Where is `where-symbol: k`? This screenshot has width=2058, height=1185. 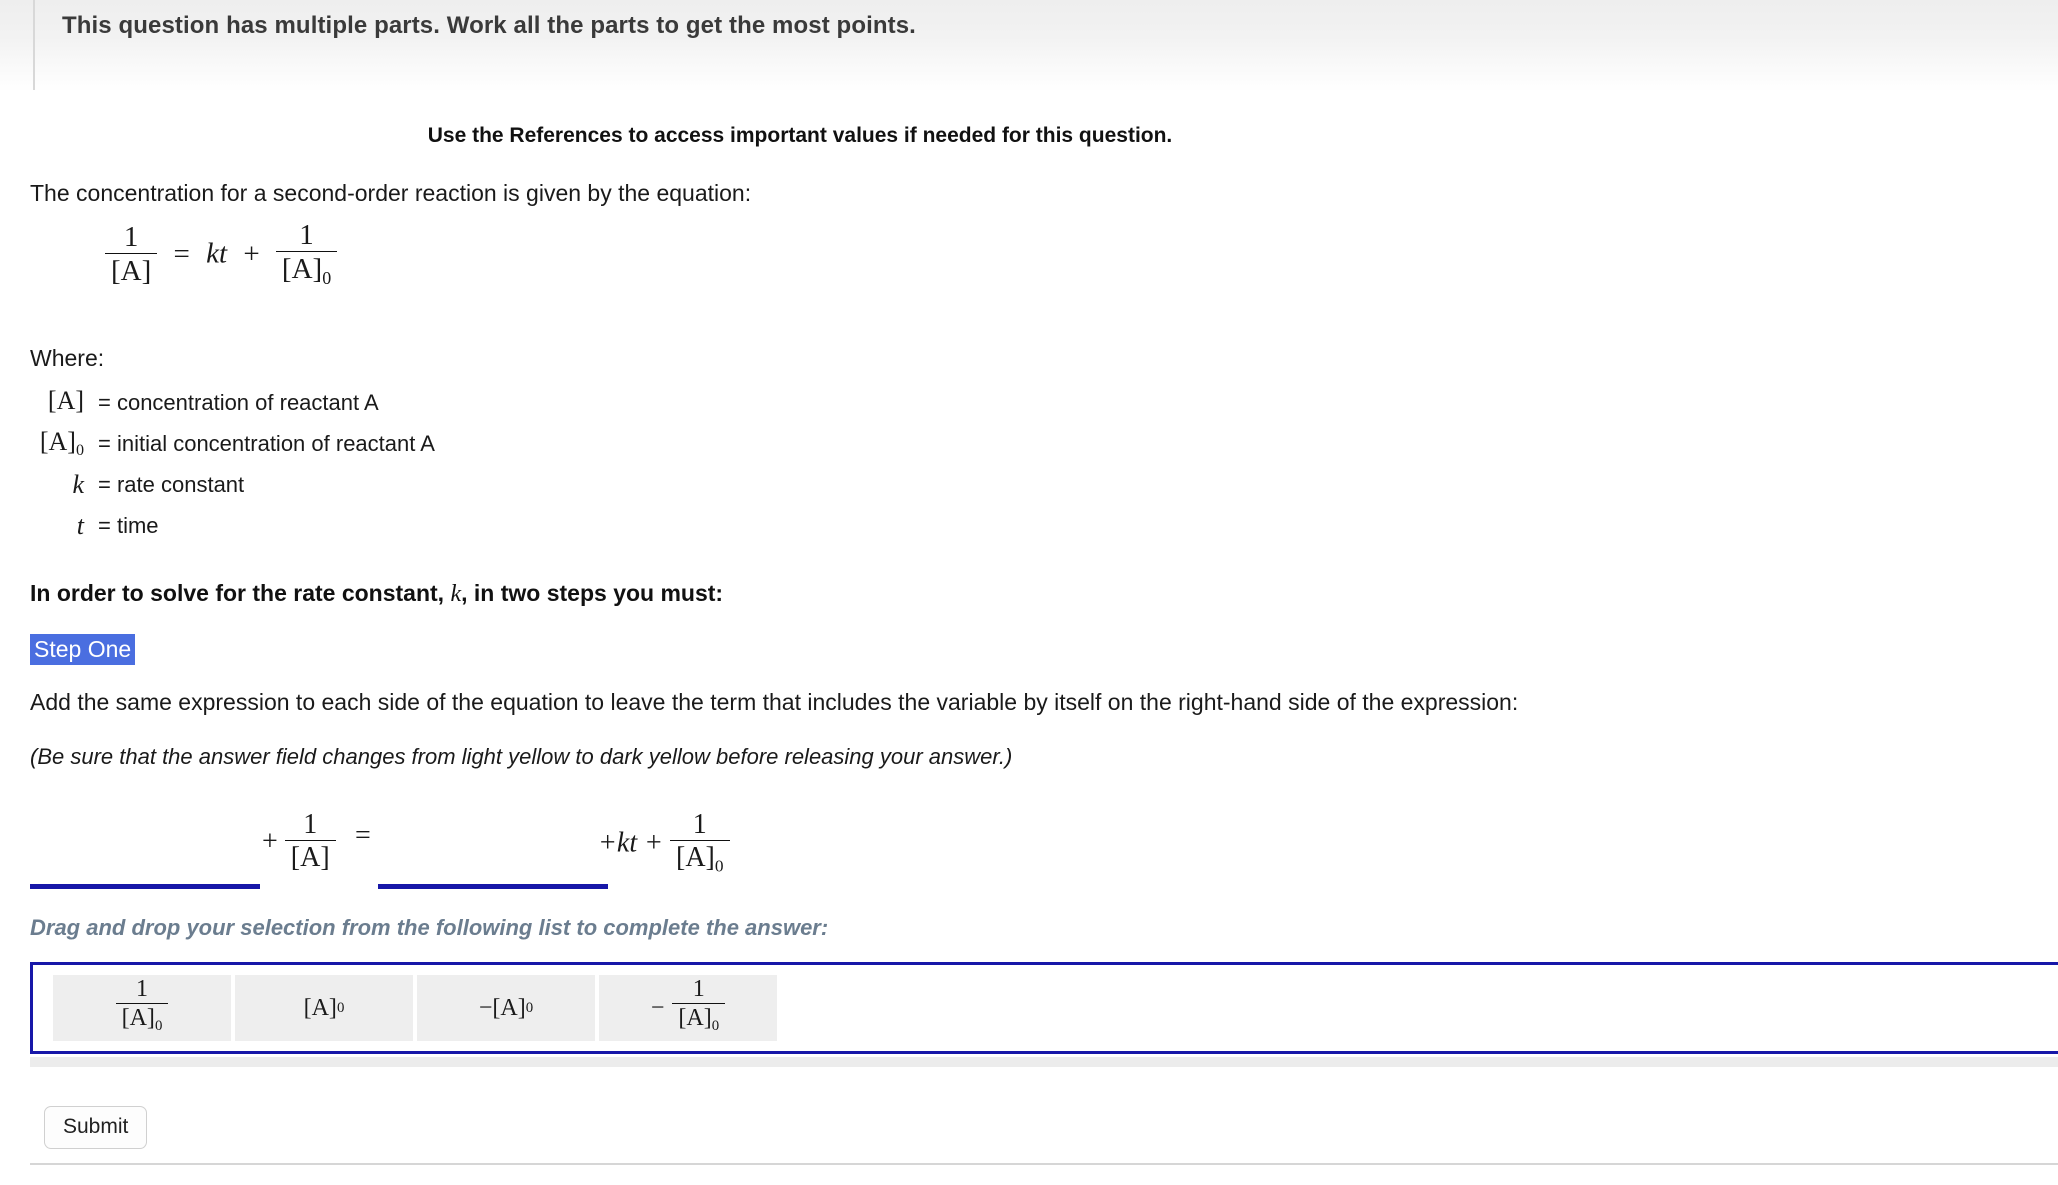
where-symbol: k is located at coordinates (78, 484).